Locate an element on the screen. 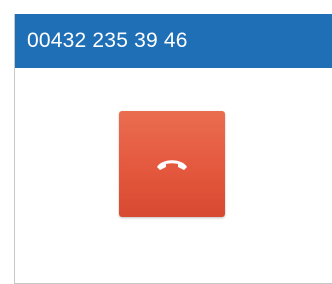 The image size is (332, 284). phone-hangup-icon is located at coordinates (172, 165).